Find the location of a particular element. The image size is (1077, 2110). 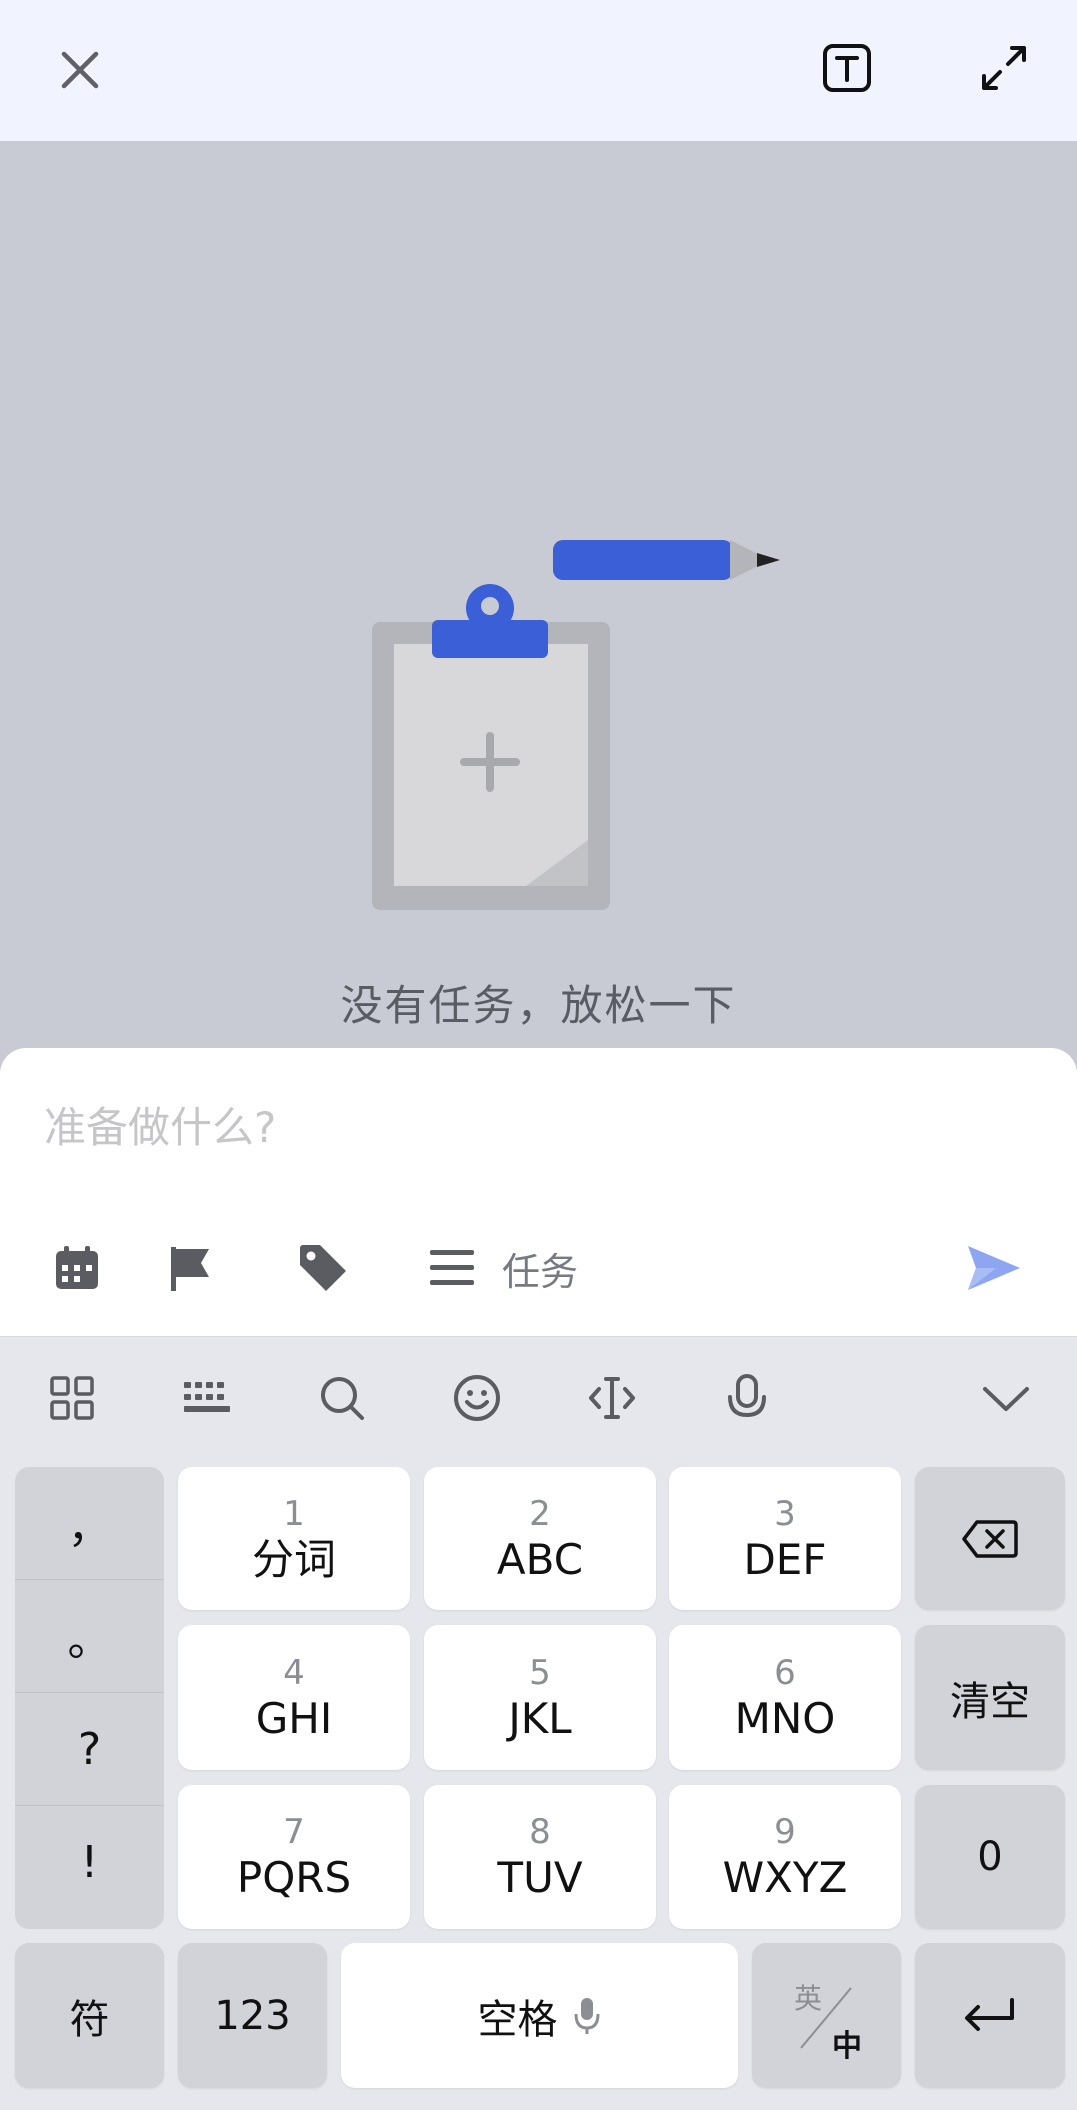

key-6: 6 MNO is located at coordinates (785, 1697).